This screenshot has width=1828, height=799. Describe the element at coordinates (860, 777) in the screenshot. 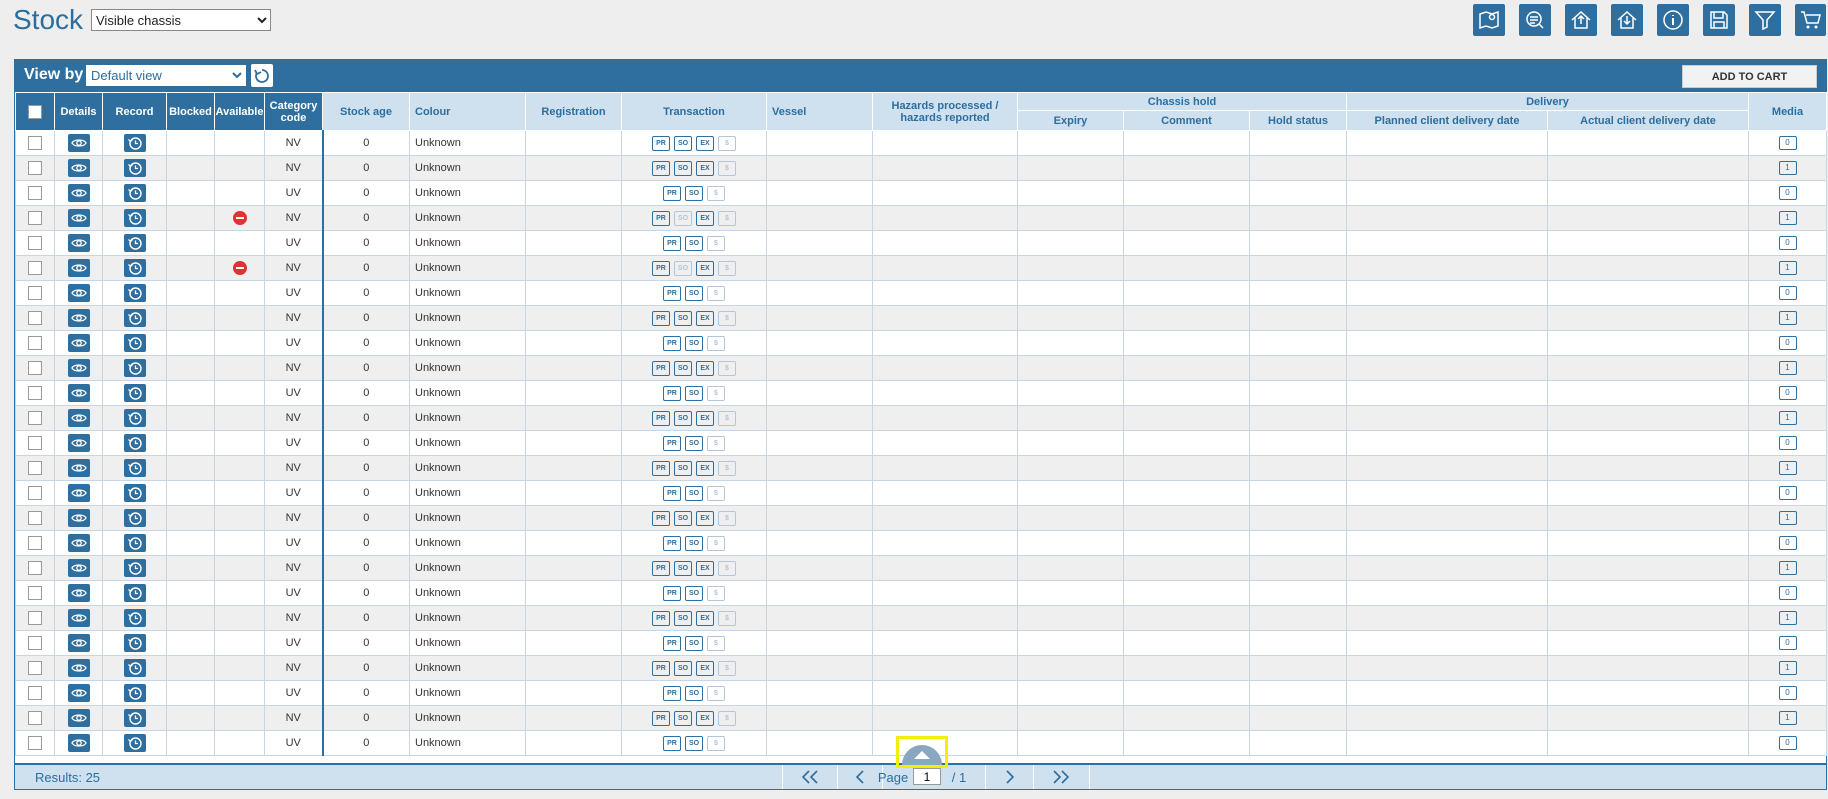

I see `prev-page-button` at that location.